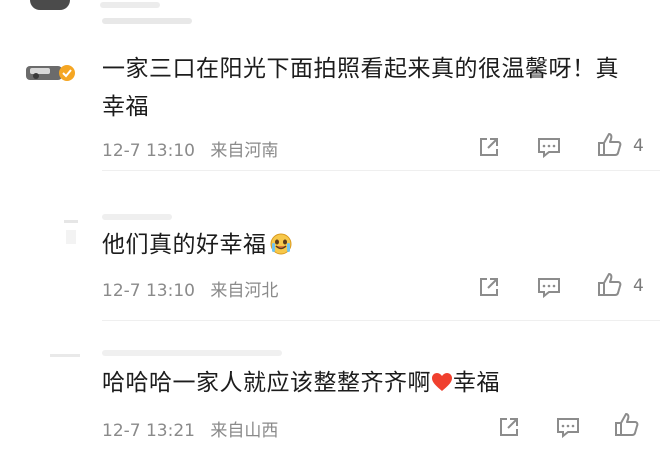  What do you see at coordinates (442, 385) in the screenshot?
I see `heart-emoji` at bounding box center [442, 385].